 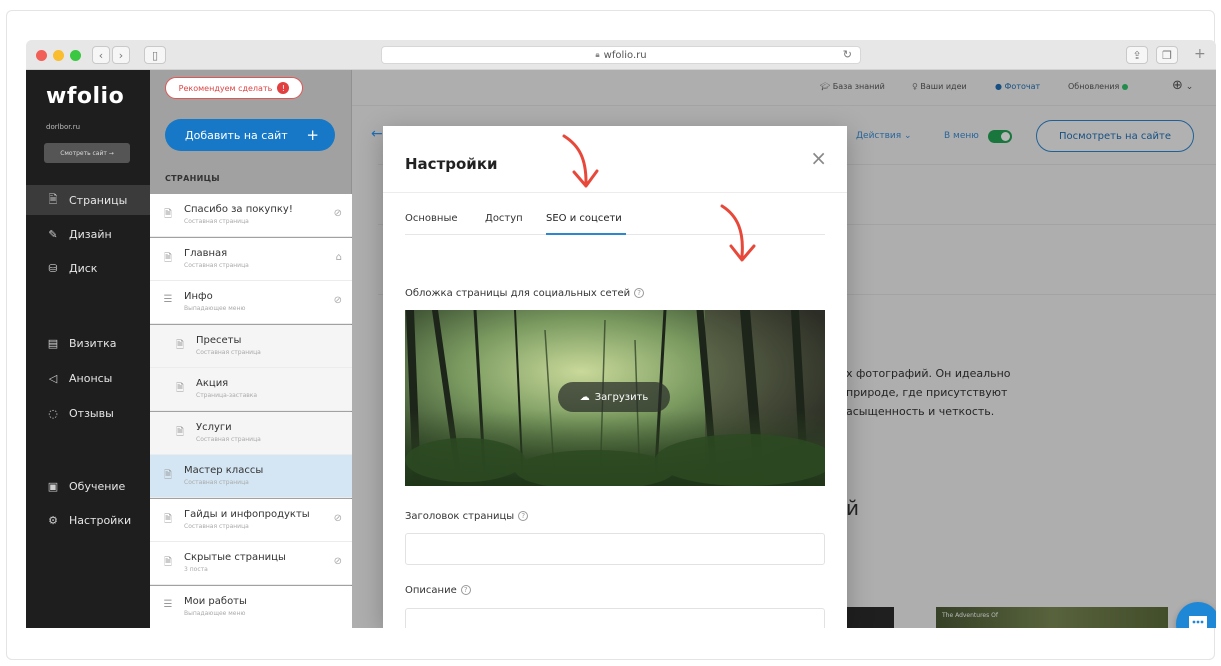 I want to click on page-title-label: Заголовок страницы?, so click(x=467, y=516).